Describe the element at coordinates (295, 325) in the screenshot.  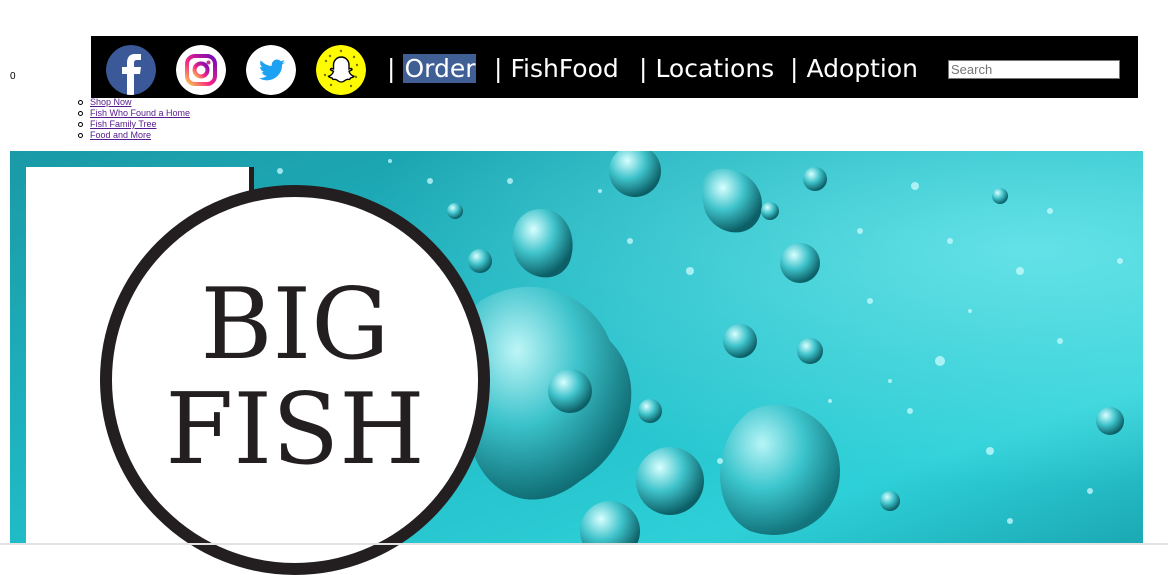
I see `logo-line-big: BIG` at that location.